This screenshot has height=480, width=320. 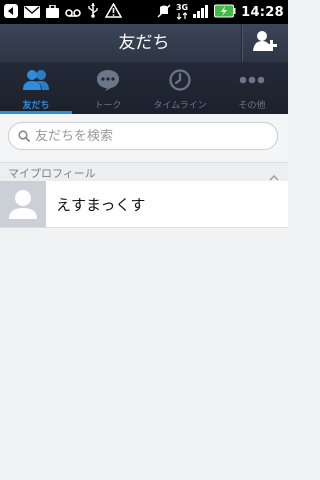 I want to click on avatar, so click(x=23, y=204).